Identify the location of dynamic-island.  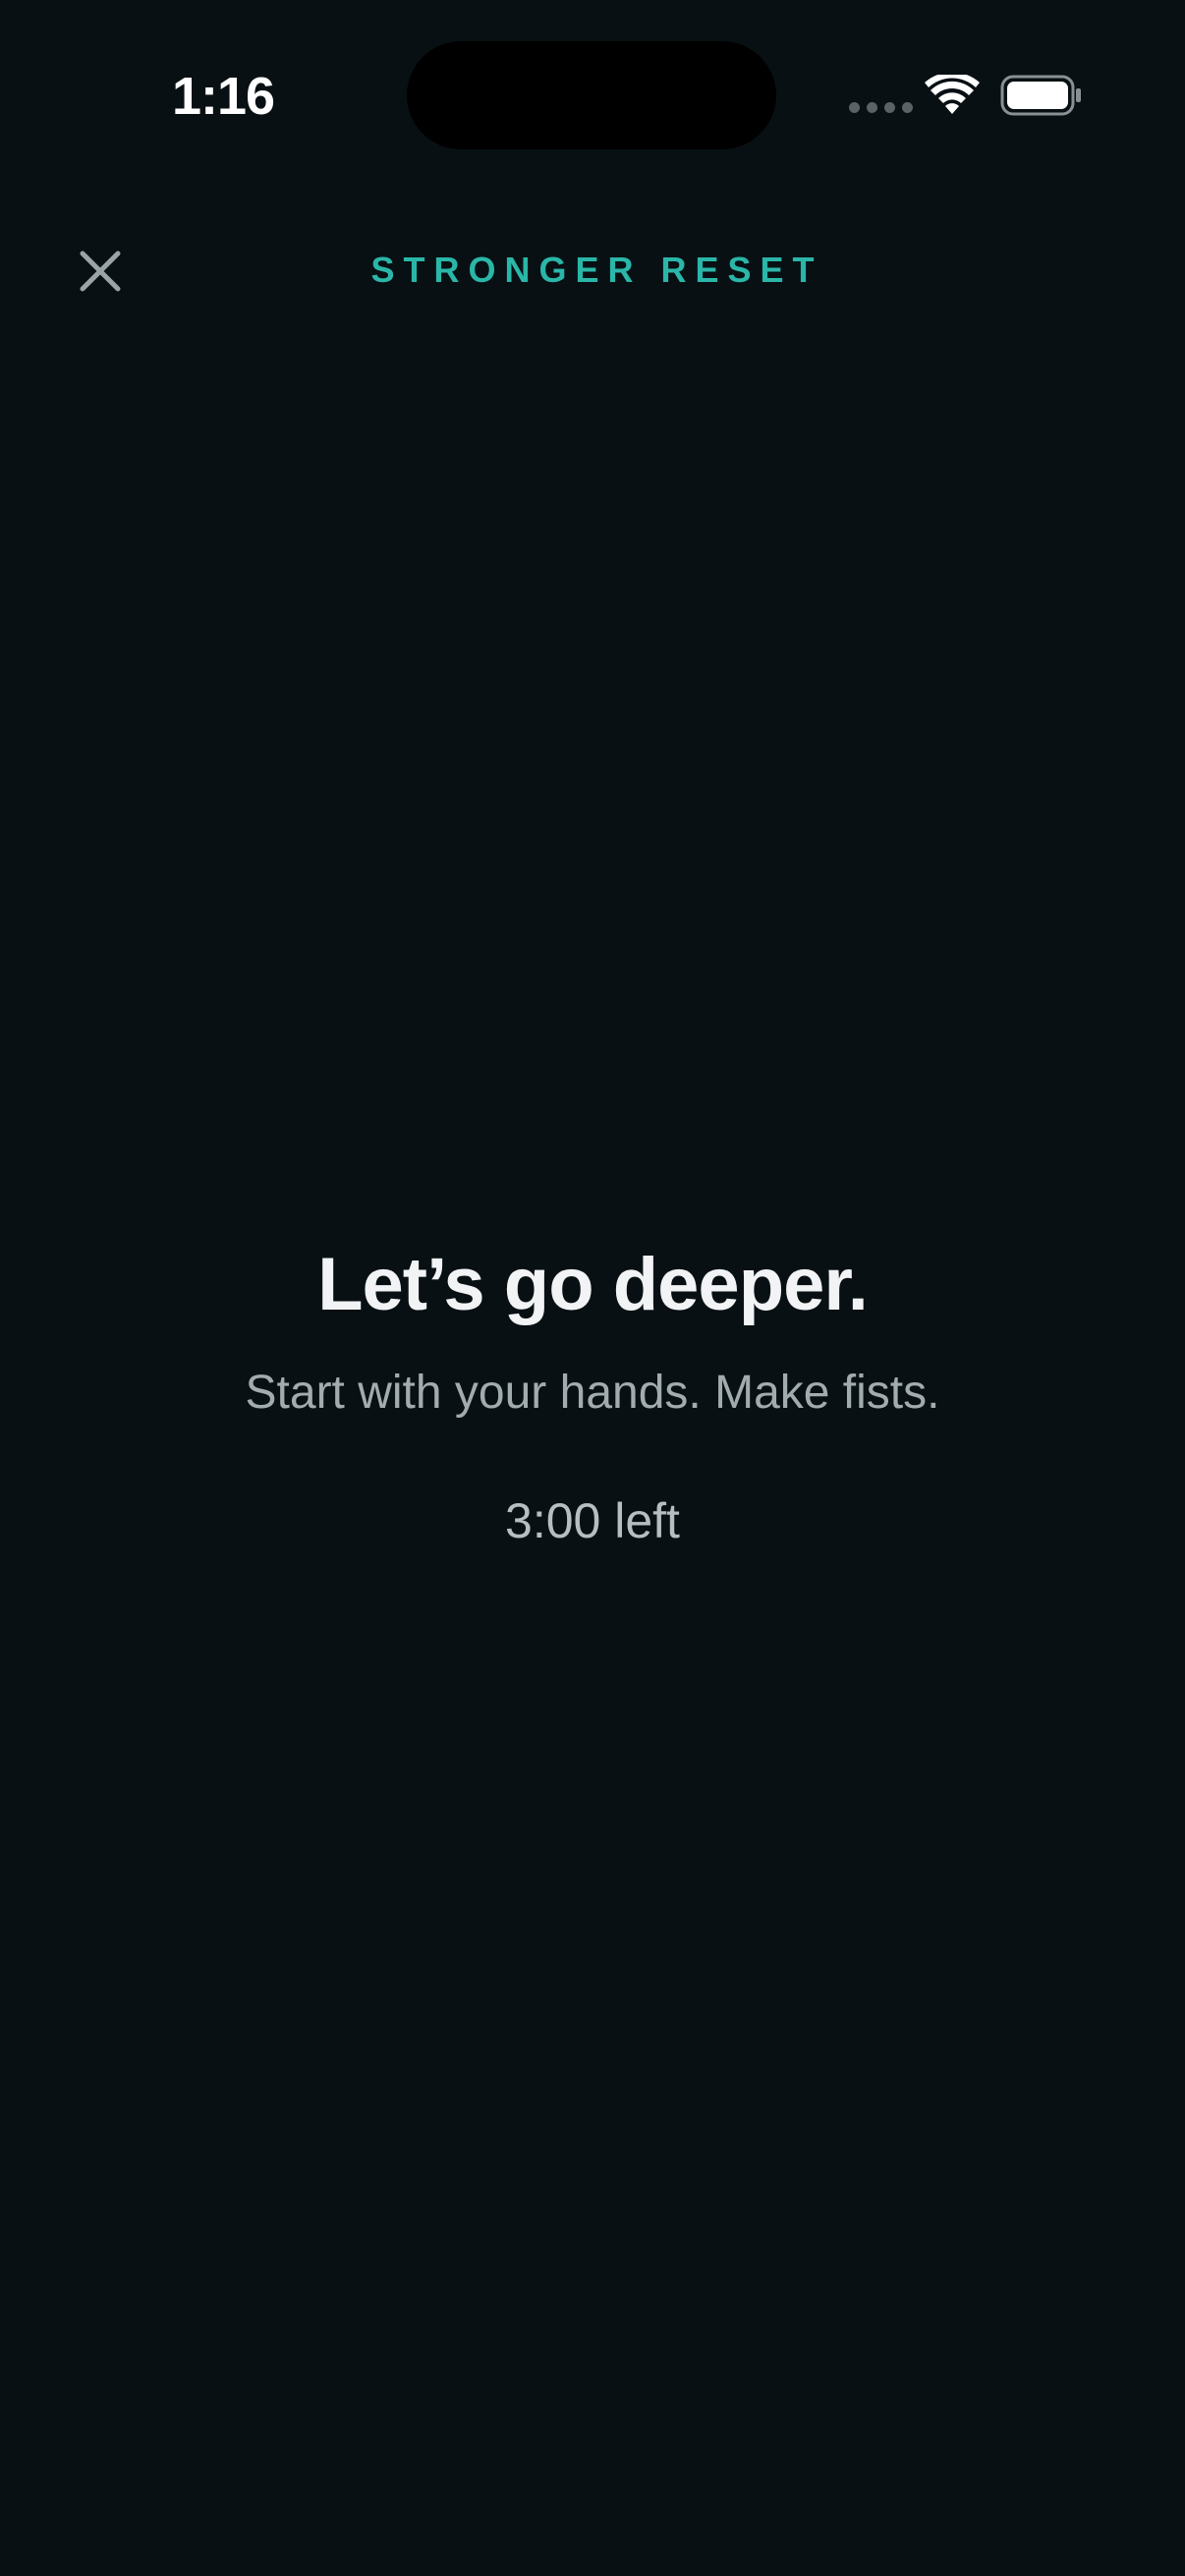
(592, 95).